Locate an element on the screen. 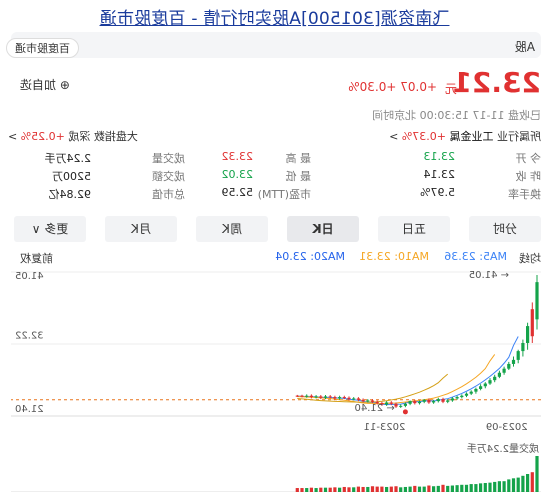 The width and height of the screenshot is (549, 500). index-label: 大盘指数 is located at coordinates (115, 136).